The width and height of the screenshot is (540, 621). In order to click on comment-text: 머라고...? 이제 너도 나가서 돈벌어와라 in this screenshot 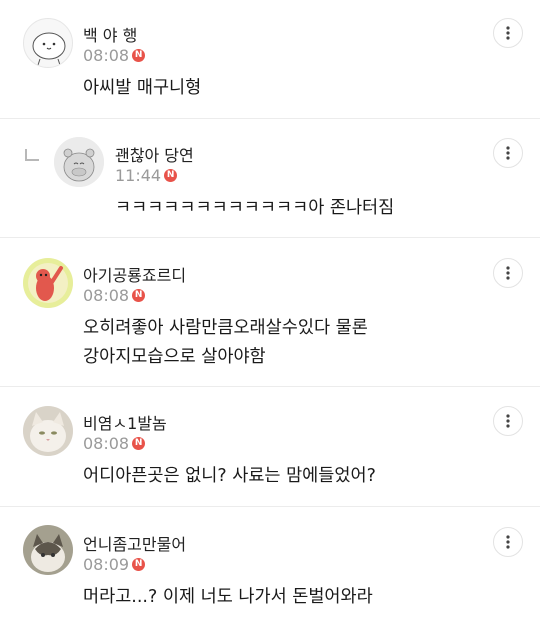, I will do `click(228, 597)`.